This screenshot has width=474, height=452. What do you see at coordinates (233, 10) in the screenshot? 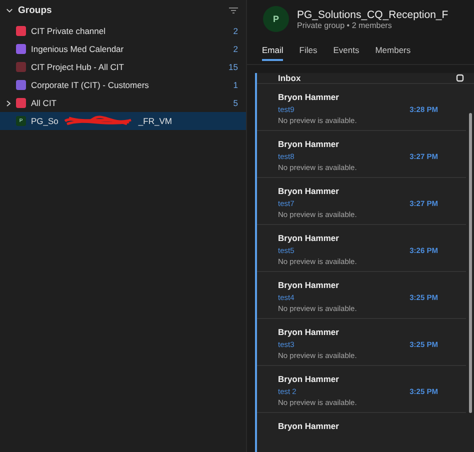
I see `filter-icon` at bounding box center [233, 10].